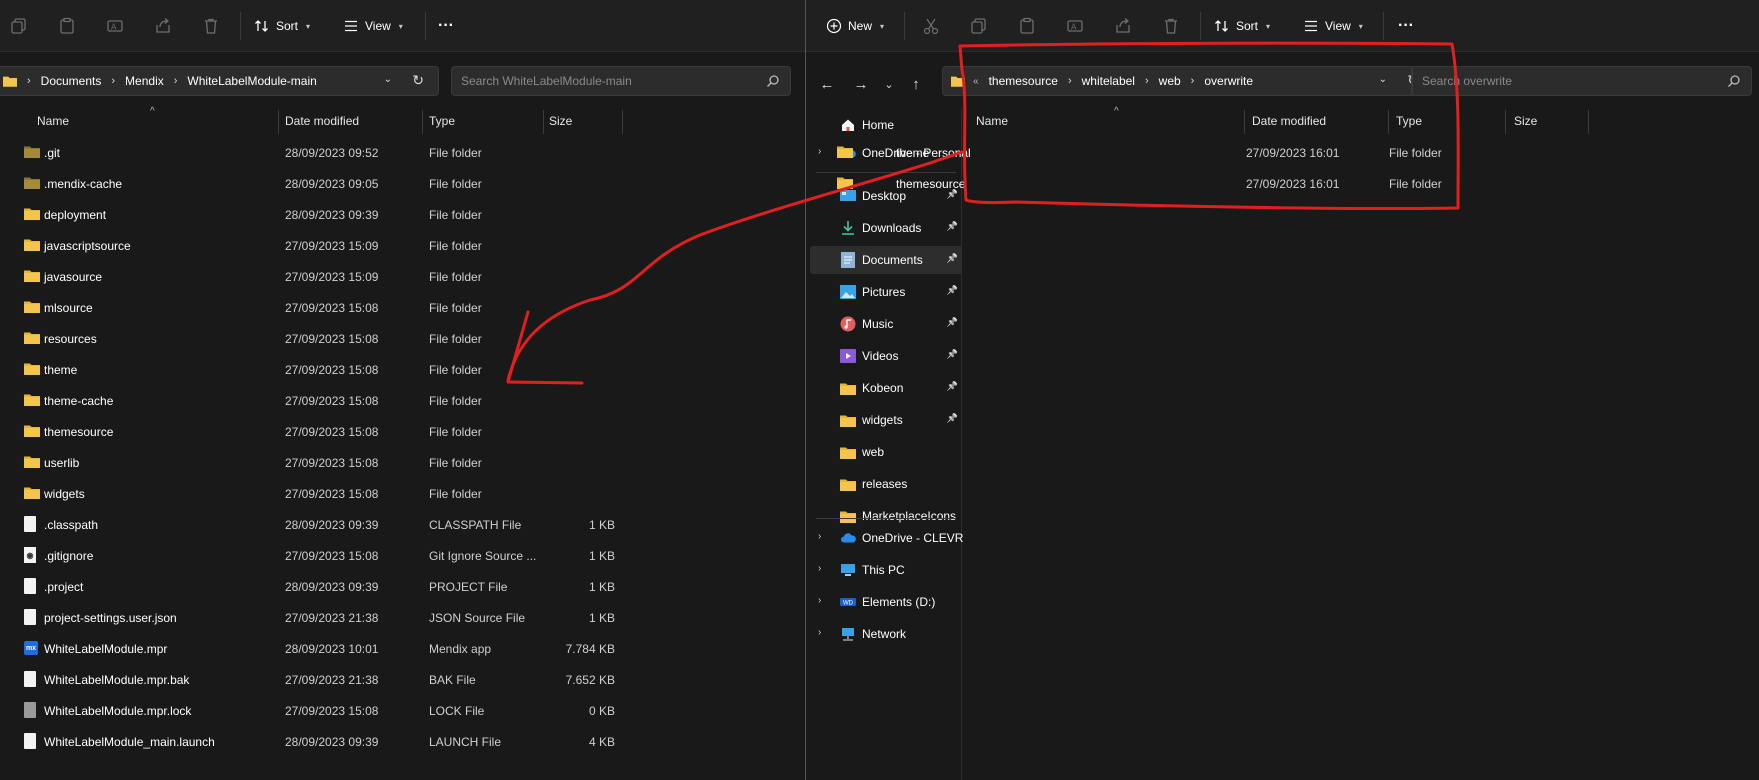  What do you see at coordinates (402, 400) in the screenshot?
I see `file-row: theme-cache 27/09/2023 15:08 File folder` at bounding box center [402, 400].